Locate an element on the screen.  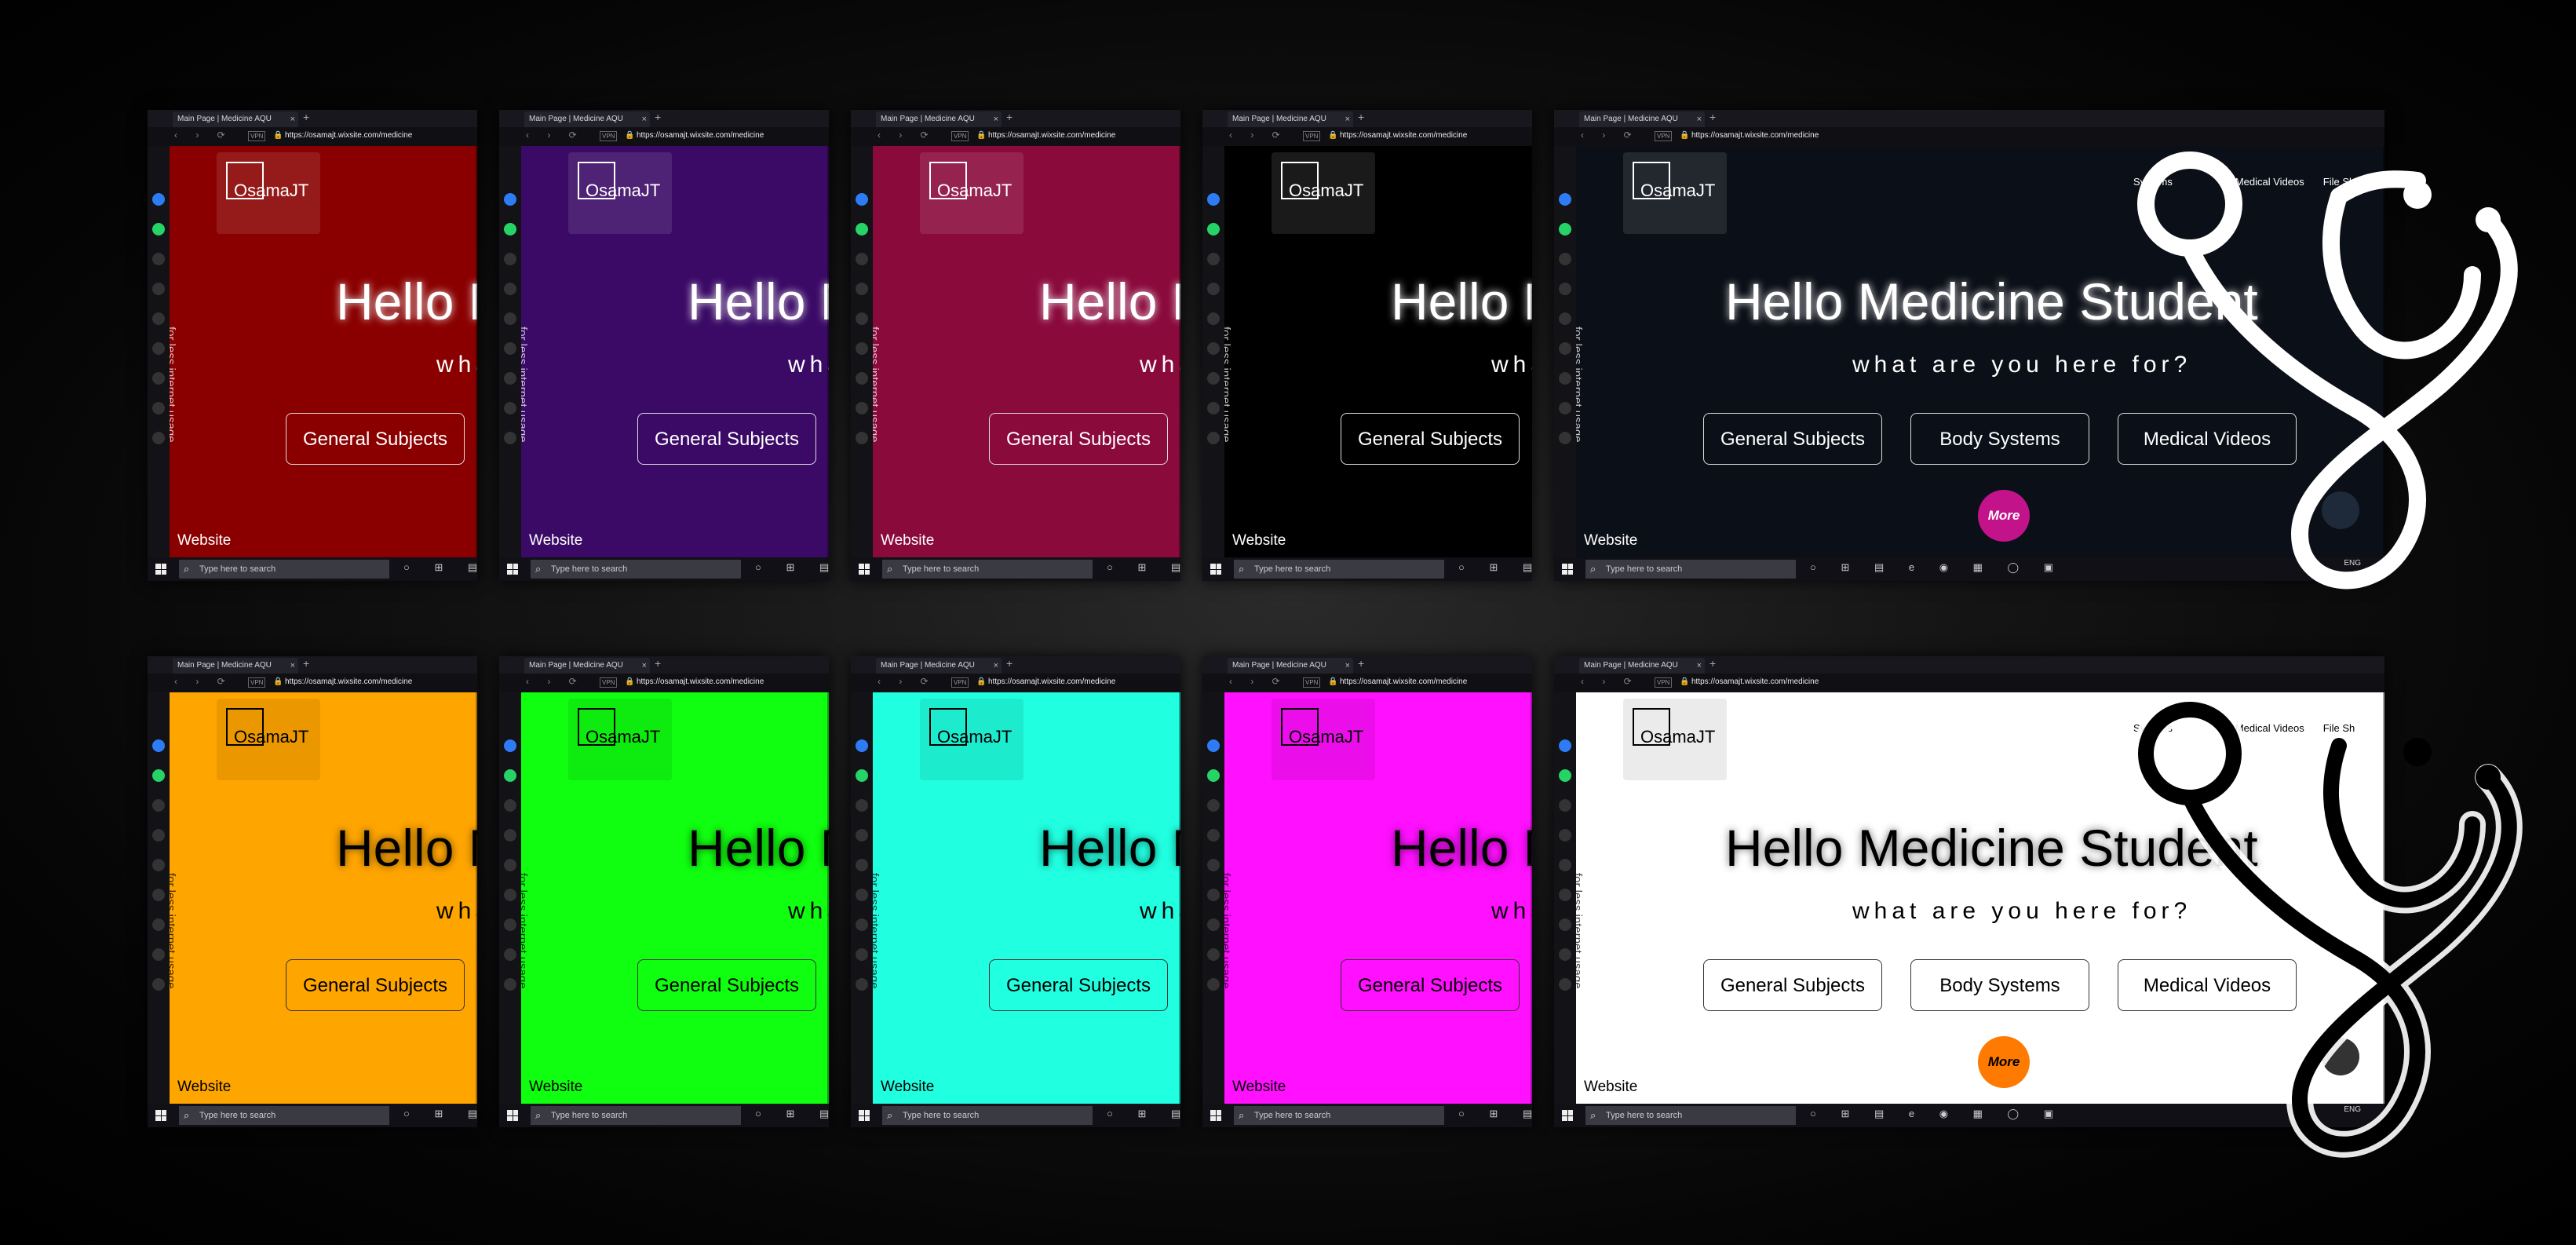
more-button: More is located at coordinates (2004, 1062).